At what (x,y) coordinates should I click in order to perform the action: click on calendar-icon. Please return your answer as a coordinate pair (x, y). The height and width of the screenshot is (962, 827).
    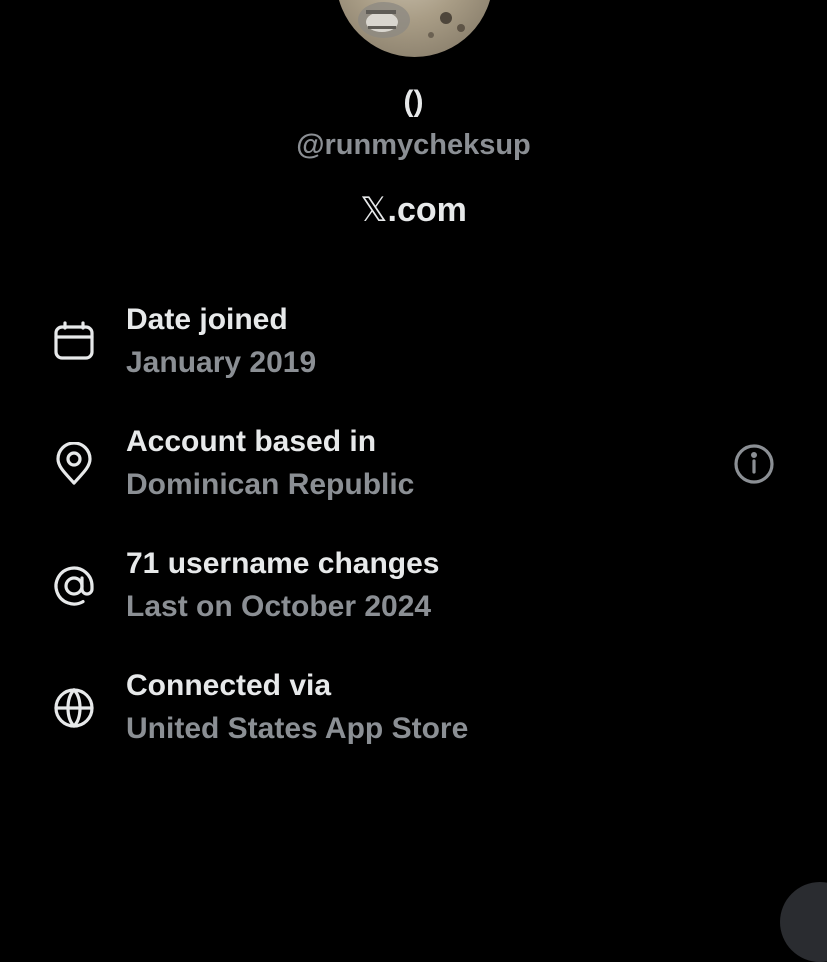
    Looking at the image, I should click on (74, 342).